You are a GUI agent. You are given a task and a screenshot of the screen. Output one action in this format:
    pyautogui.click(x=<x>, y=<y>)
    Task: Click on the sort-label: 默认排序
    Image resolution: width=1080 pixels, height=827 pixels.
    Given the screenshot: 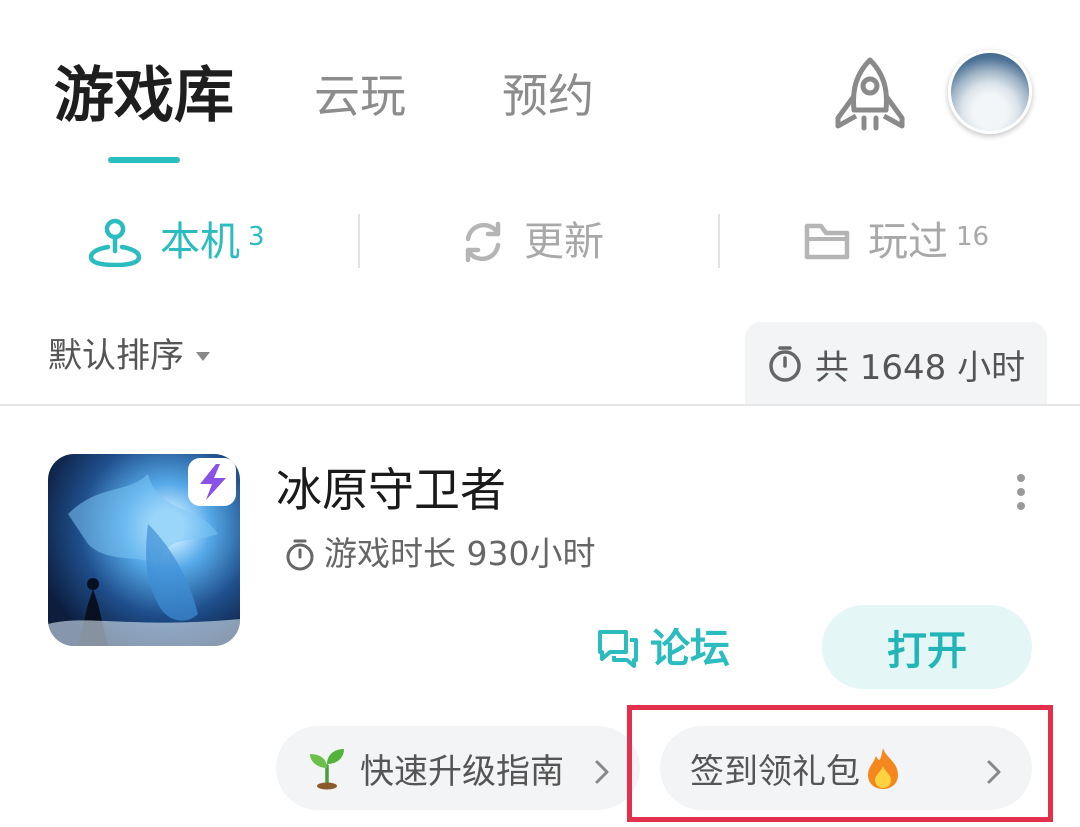 What is the action you would take?
    pyautogui.click(x=116, y=356)
    